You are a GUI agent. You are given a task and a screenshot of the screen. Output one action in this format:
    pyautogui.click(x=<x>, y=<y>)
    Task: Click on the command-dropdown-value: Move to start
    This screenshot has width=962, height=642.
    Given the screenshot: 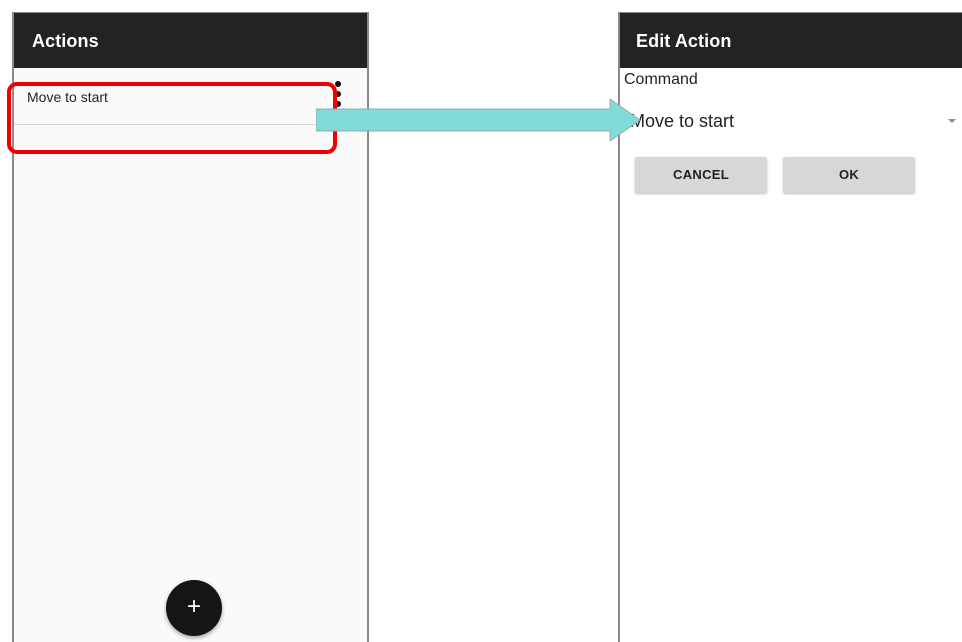 What is the action you would take?
    pyautogui.click(x=682, y=121)
    